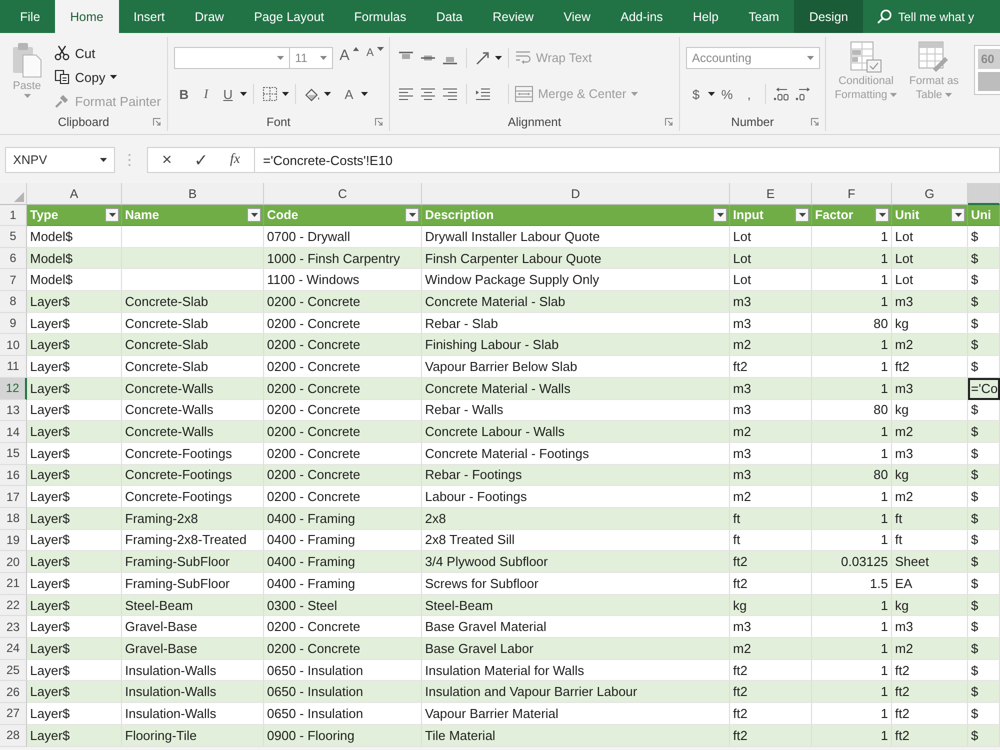 The width and height of the screenshot is (1000, 750). I want to click on comma-button: ,, so click(749, 94).